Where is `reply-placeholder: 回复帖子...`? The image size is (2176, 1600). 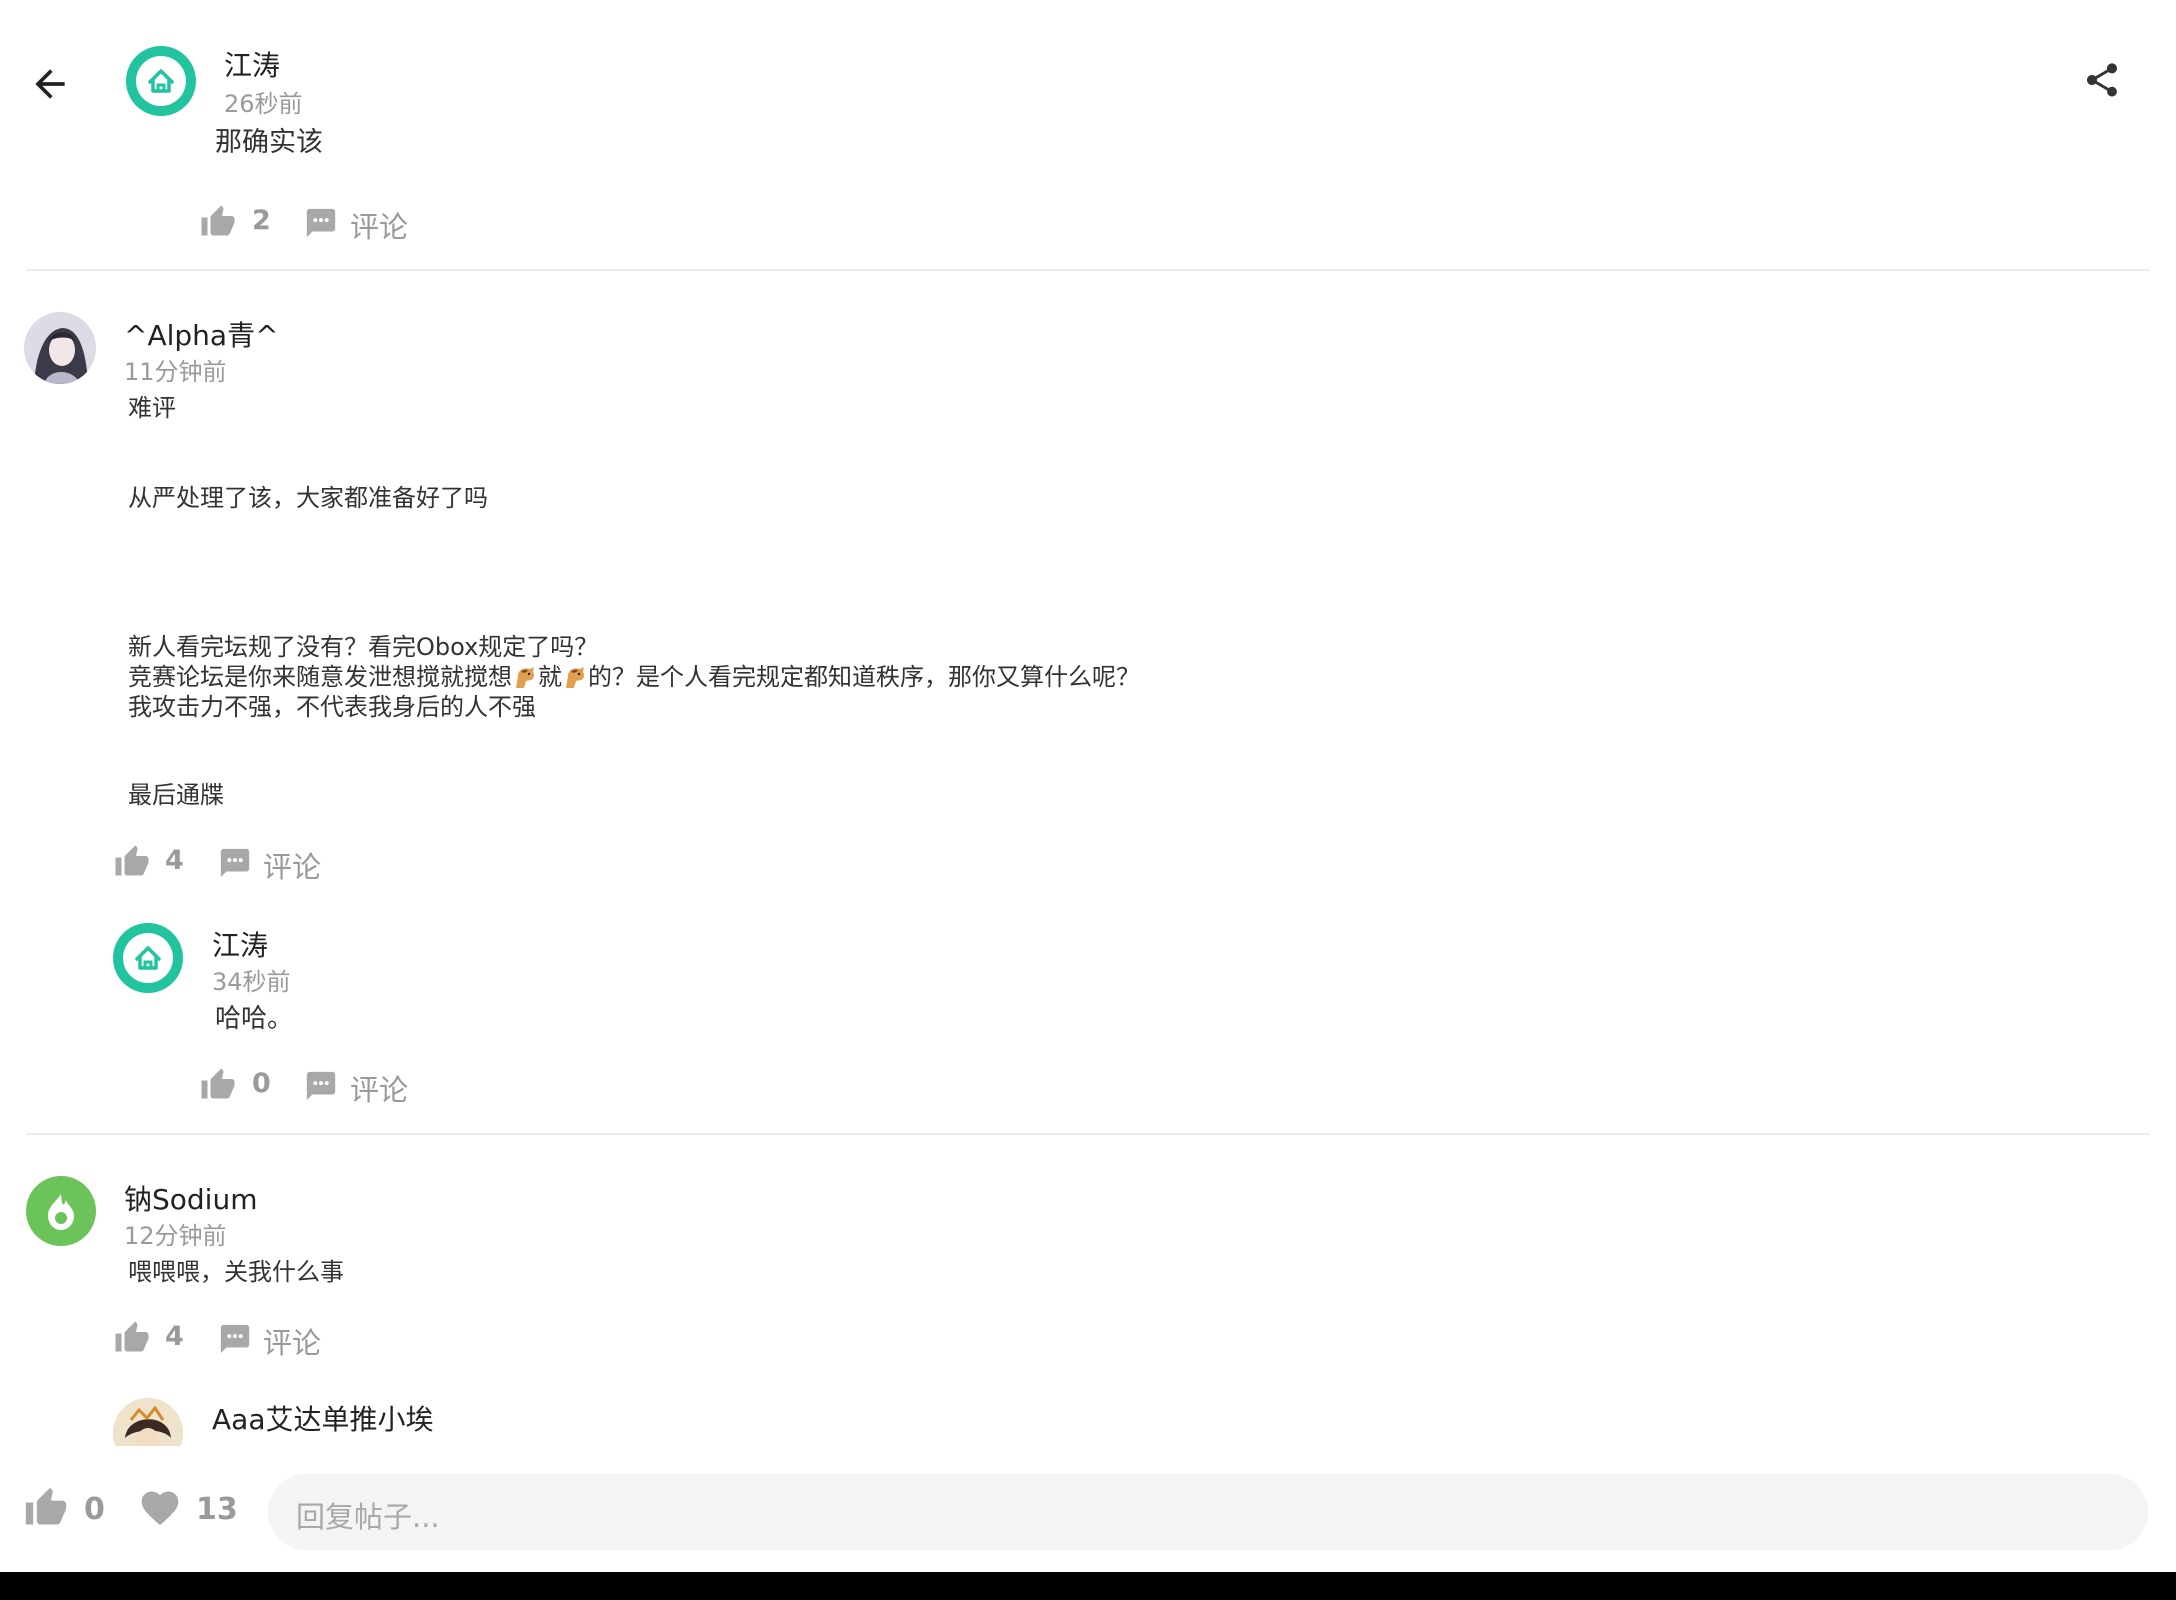 reply-placeholder: 回复帖子... is located at coordinates (368, 1517).